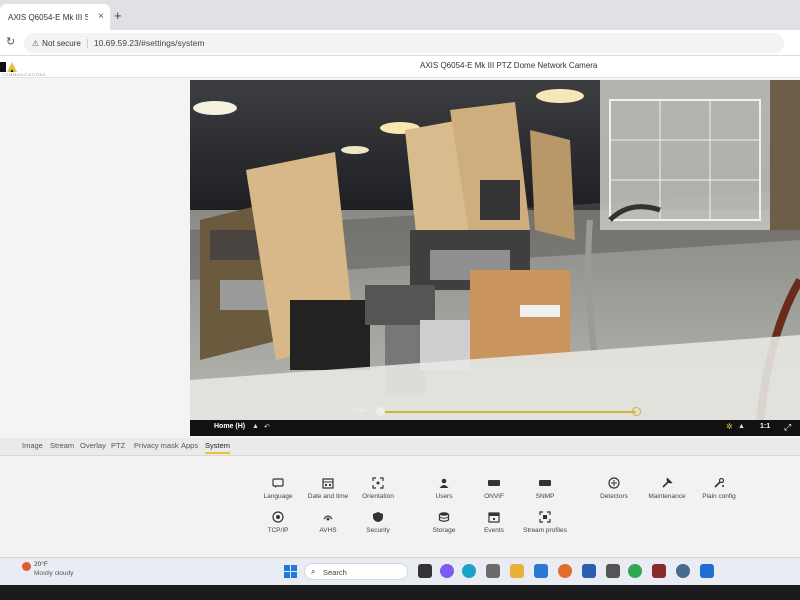 The image size is (800, 600). I want to click on logo-subtext: COMMUNICATIONS, so click(24, 74).